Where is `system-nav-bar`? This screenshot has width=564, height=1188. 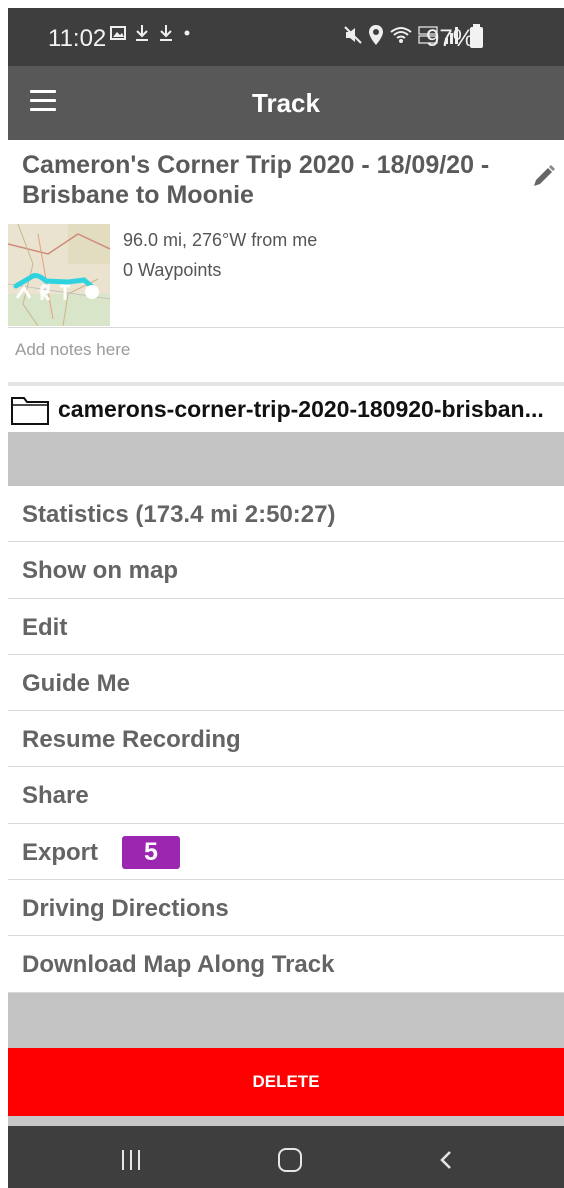
system-nav-bar is located at coordinates (286, 1157).